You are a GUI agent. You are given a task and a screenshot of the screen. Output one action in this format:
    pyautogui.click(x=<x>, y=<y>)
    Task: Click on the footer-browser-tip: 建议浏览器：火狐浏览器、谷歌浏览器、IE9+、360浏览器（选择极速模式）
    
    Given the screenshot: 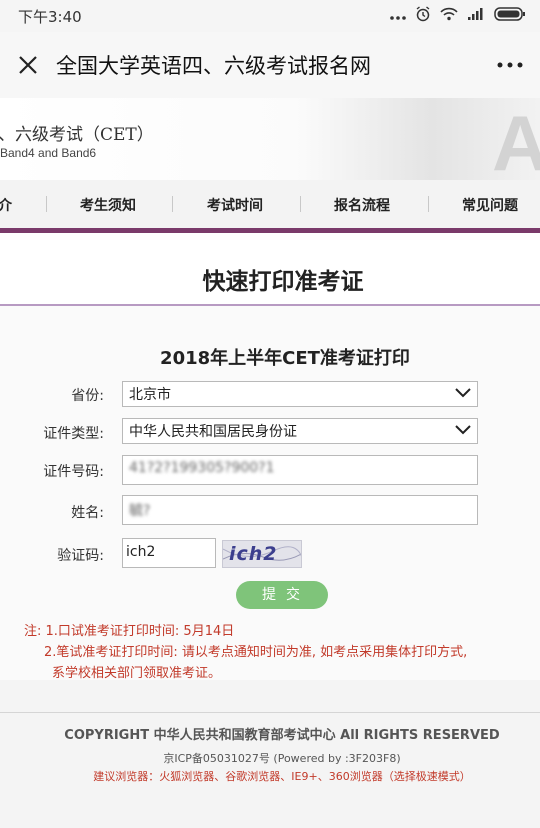 What is the action you would take?
    pyautogui.click(x=282, y=776)
    